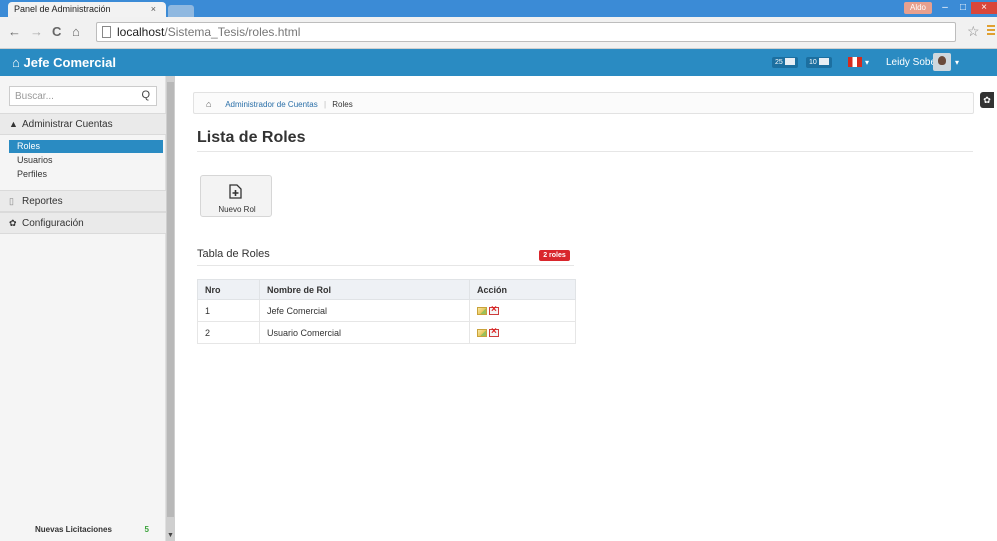 The image size is (997, 541). What do you see at coordinates (86, 174) in the screenshot?
I see `sidebar-item-perfiles: Perfiles` at bounding box center [86, 174].